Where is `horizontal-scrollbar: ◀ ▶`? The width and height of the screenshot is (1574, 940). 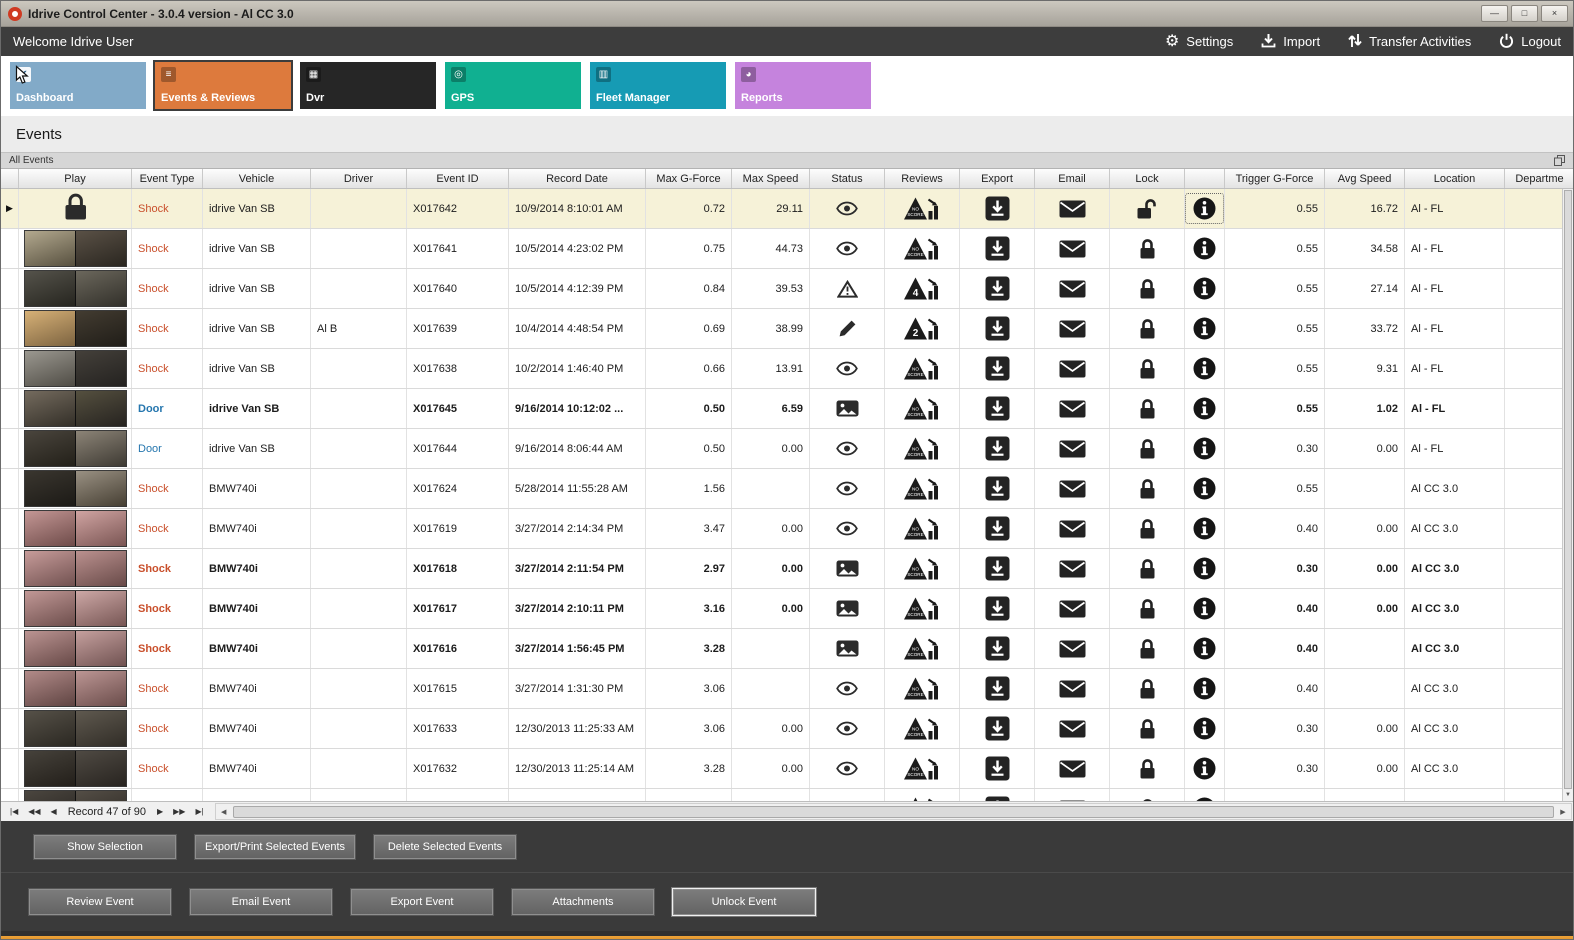
horizontal-scrollbar: ◀ ▶ is located at coordinates (893, 811).